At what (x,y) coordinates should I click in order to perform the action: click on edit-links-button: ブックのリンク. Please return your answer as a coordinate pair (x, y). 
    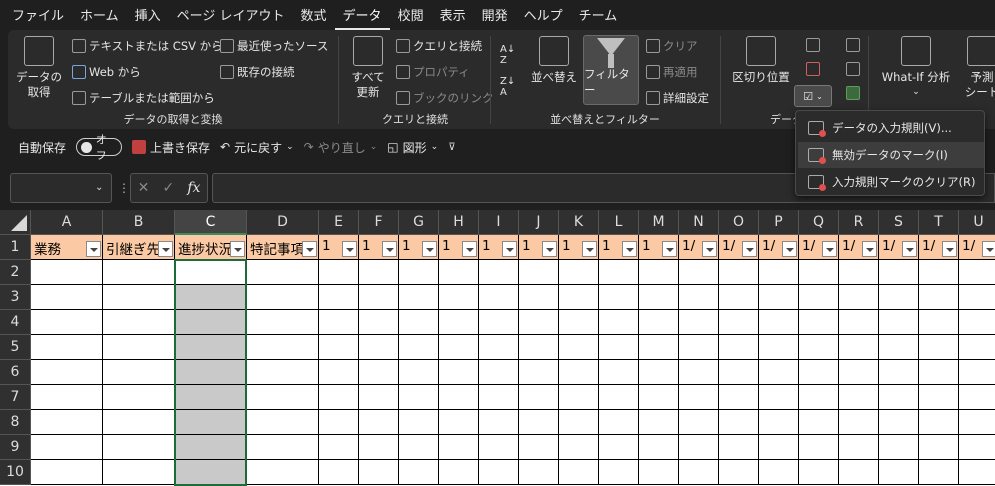
    Looking at the image, I should click on (445, 98).